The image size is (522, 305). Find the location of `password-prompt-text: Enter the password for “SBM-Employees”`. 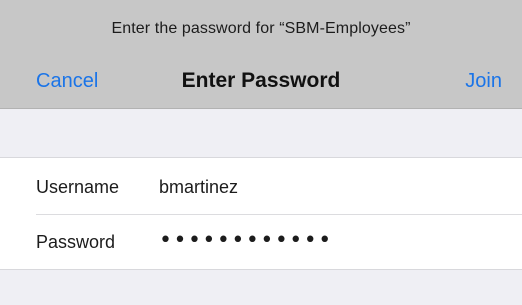

password-prompt-text: Enter the password for “SBM-Employees” is located at coordinates (261, 28).